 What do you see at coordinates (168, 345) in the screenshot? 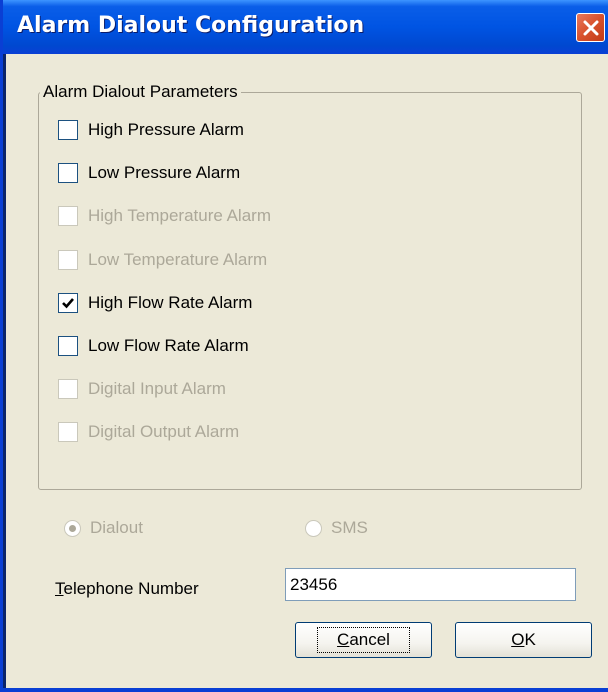
I see `checkbox-label: Low Flow Rate Alarm` at bounding box center [168, 345].